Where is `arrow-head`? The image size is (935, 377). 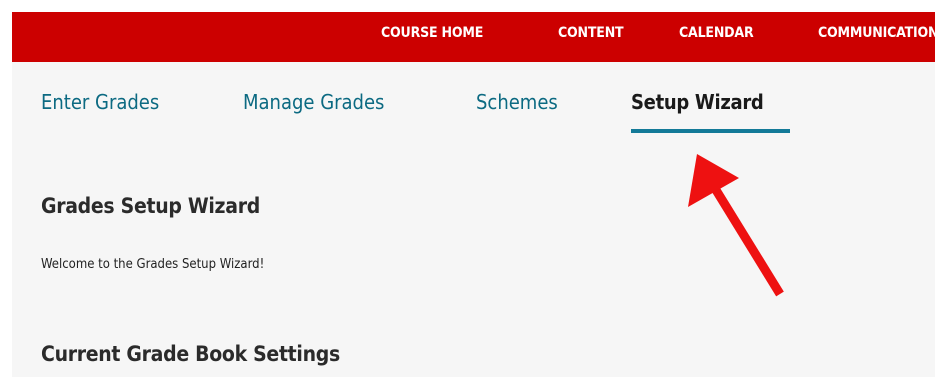 arrow-head is located at coordinates (713, 180).